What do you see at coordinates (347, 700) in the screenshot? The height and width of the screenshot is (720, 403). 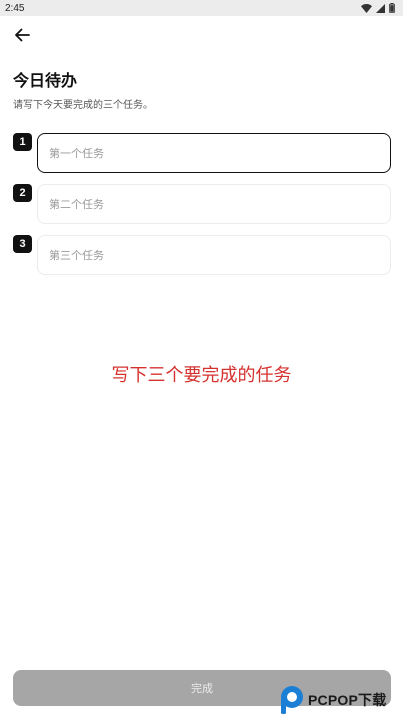 I see `watermark-logo-text: PCPOP下载` at bounding box center [347, 700].